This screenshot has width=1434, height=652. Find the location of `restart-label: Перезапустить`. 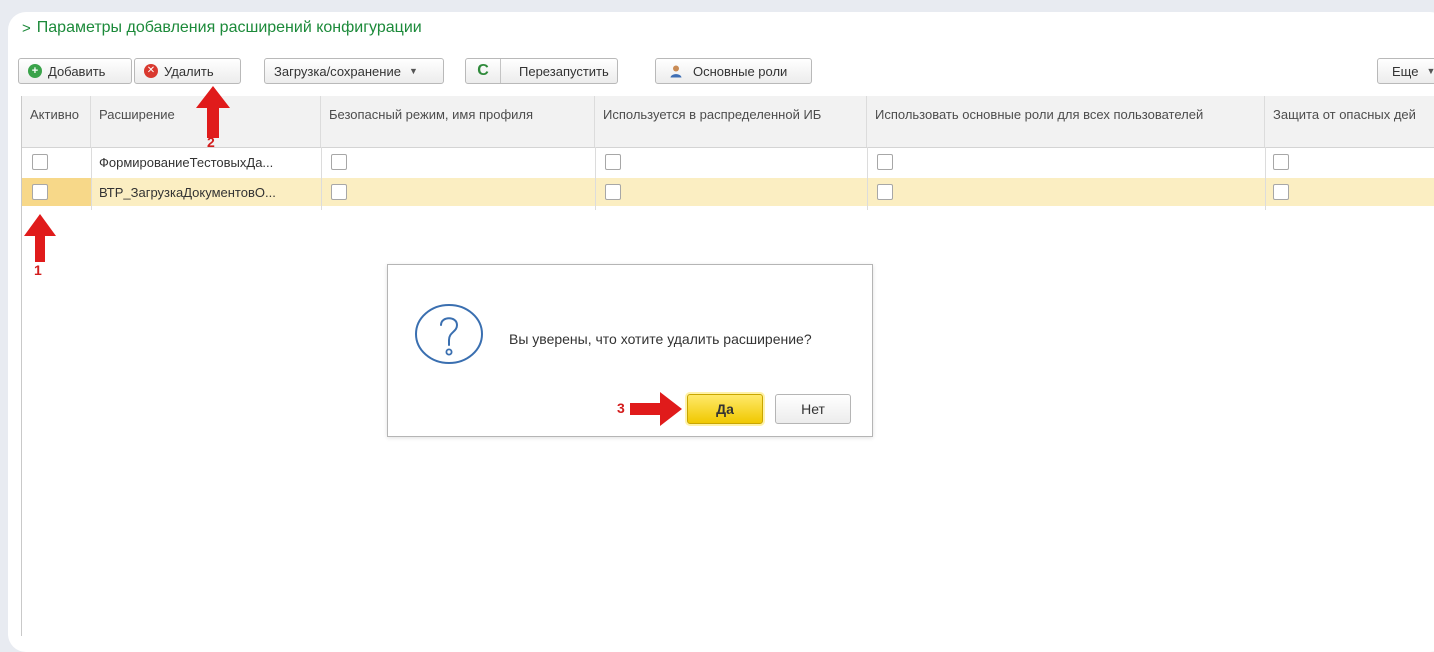

restart-label: Перезапустить is located at coordinates (564, 71).